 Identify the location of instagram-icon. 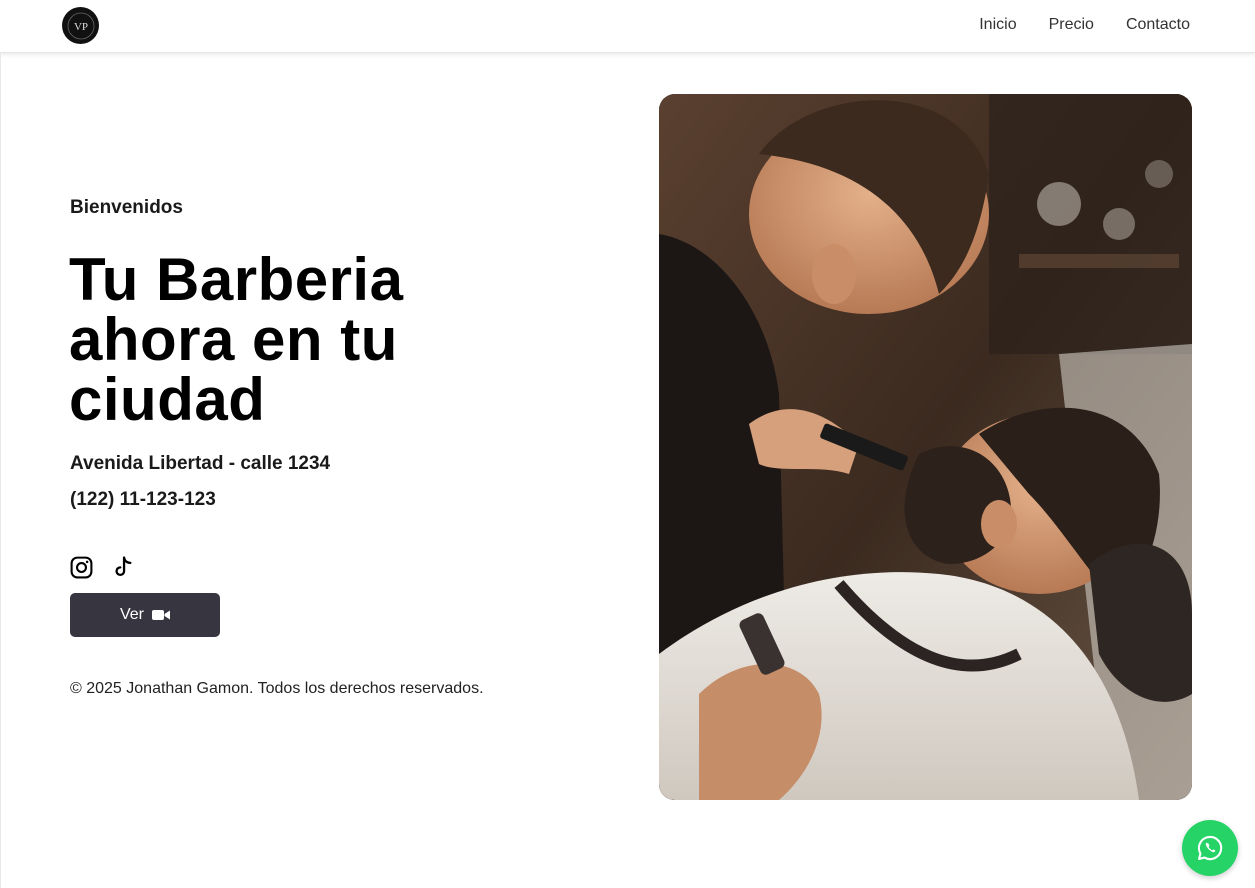
(81, 567).